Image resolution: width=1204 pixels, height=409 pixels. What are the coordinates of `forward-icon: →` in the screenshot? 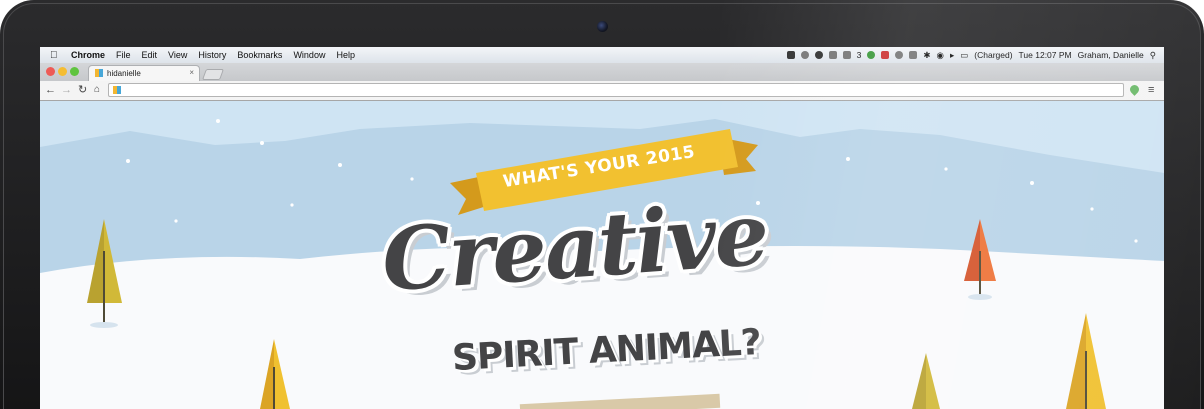 It's located at (66, 90).